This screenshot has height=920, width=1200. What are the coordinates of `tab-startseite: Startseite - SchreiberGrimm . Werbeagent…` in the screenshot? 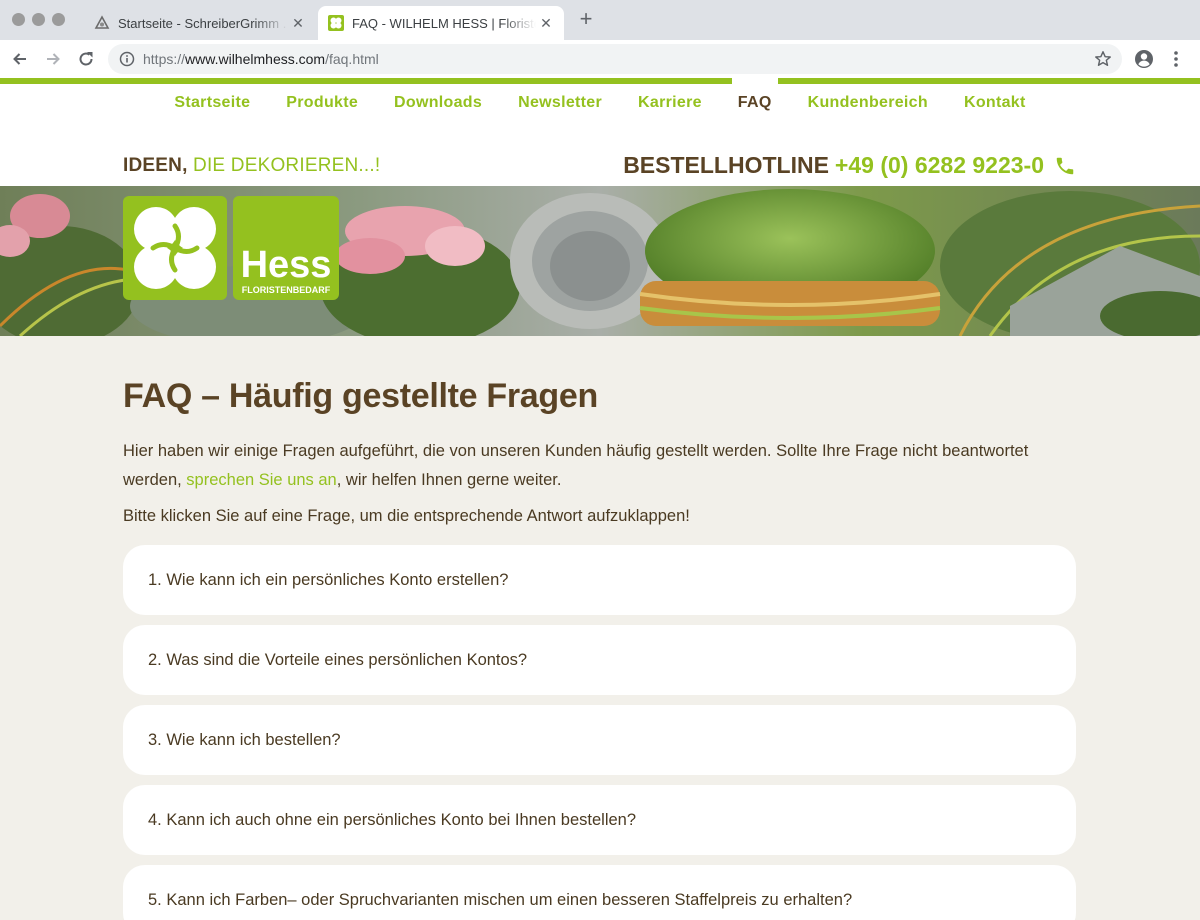 It's located at (200, 23).